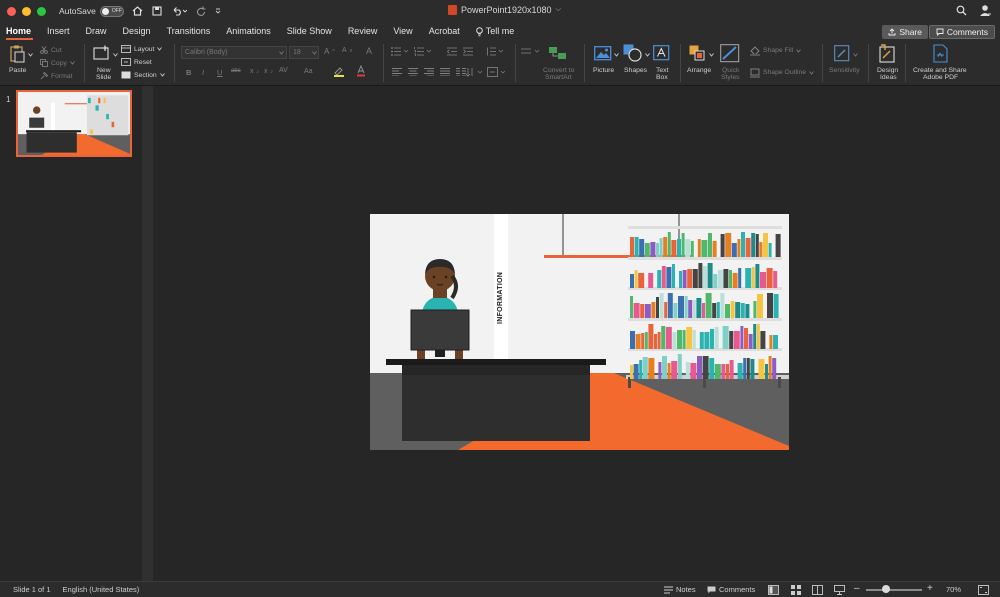 This screenshot has height=597, width=1000. What do you see at coordinates (788, 72) in the screenshot?
I see `shape-outline-button: Shape Outline` at bounding box center [788, 72].